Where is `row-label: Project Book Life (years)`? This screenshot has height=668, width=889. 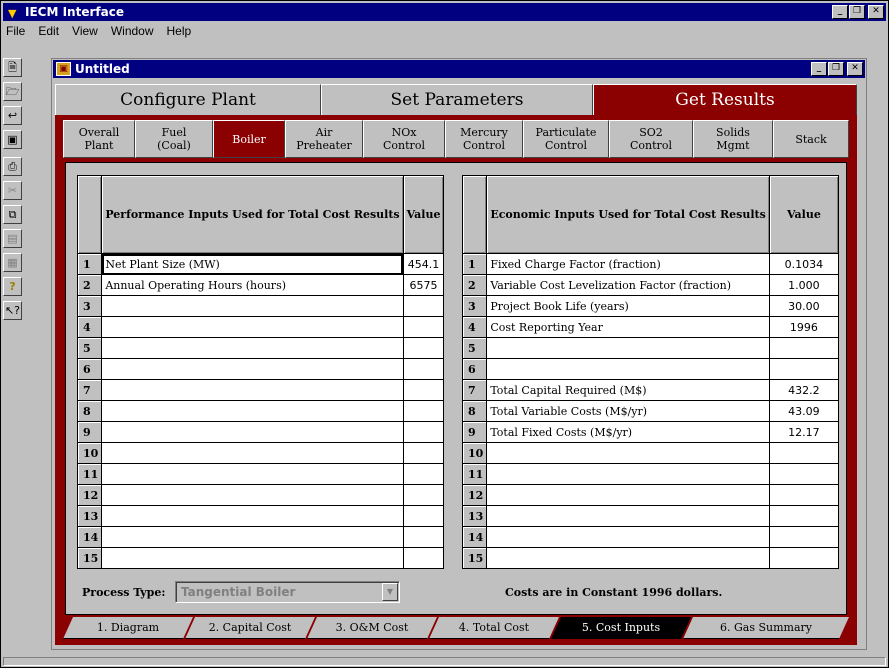
row-label: Project Book Life (years) is located at coordinates (628, 306).